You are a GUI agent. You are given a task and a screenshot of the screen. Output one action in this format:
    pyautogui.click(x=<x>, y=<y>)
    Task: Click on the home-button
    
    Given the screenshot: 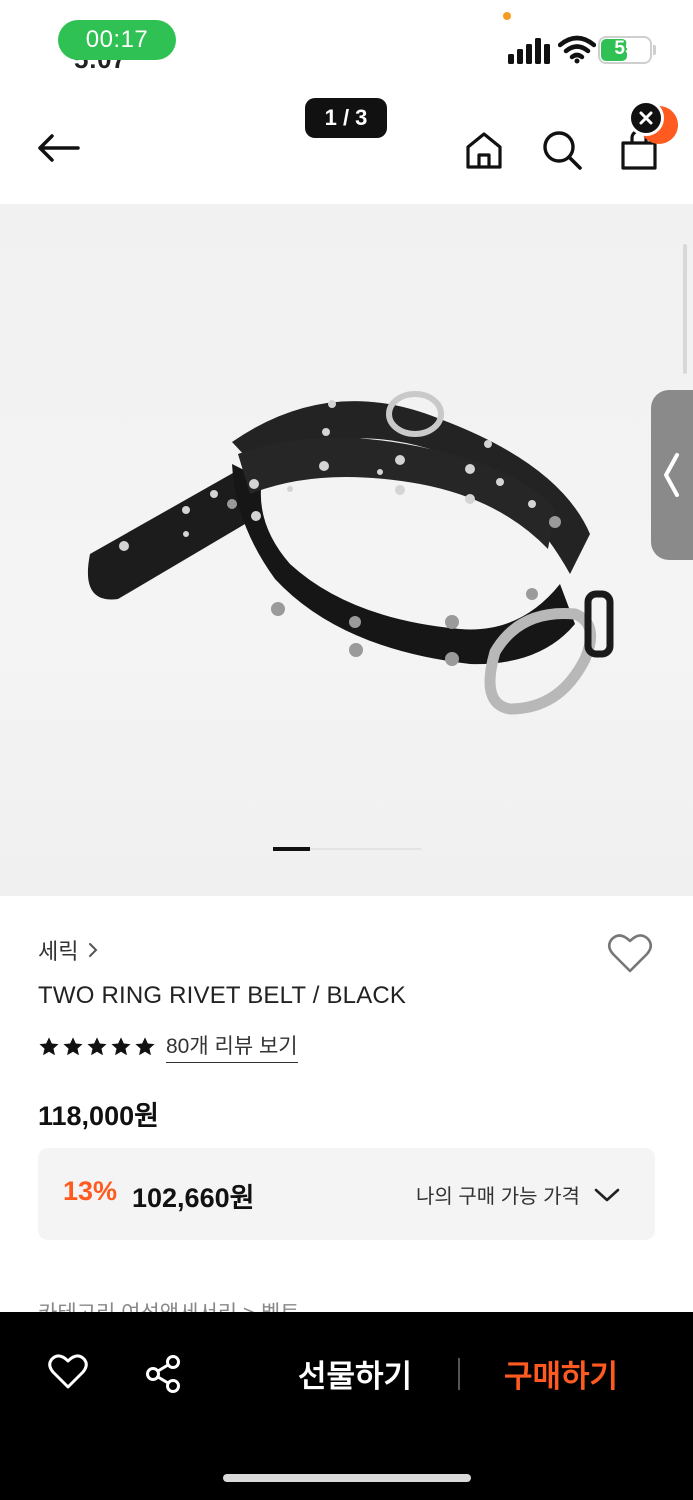 What is the action you would take?
    pyautogui.click(x=484, y=150)
    